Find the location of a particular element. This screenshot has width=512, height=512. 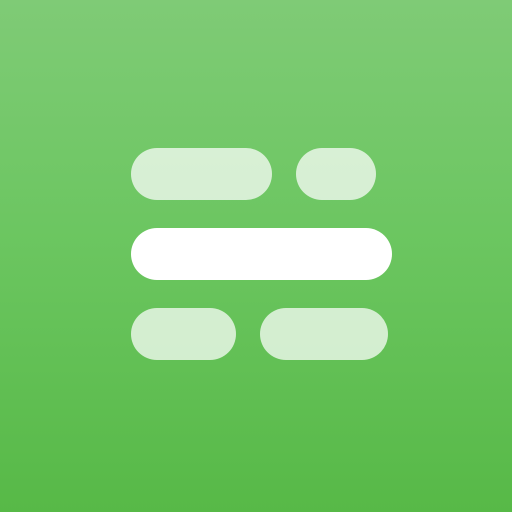

top-right-pill is located at coordinates (336, 174).